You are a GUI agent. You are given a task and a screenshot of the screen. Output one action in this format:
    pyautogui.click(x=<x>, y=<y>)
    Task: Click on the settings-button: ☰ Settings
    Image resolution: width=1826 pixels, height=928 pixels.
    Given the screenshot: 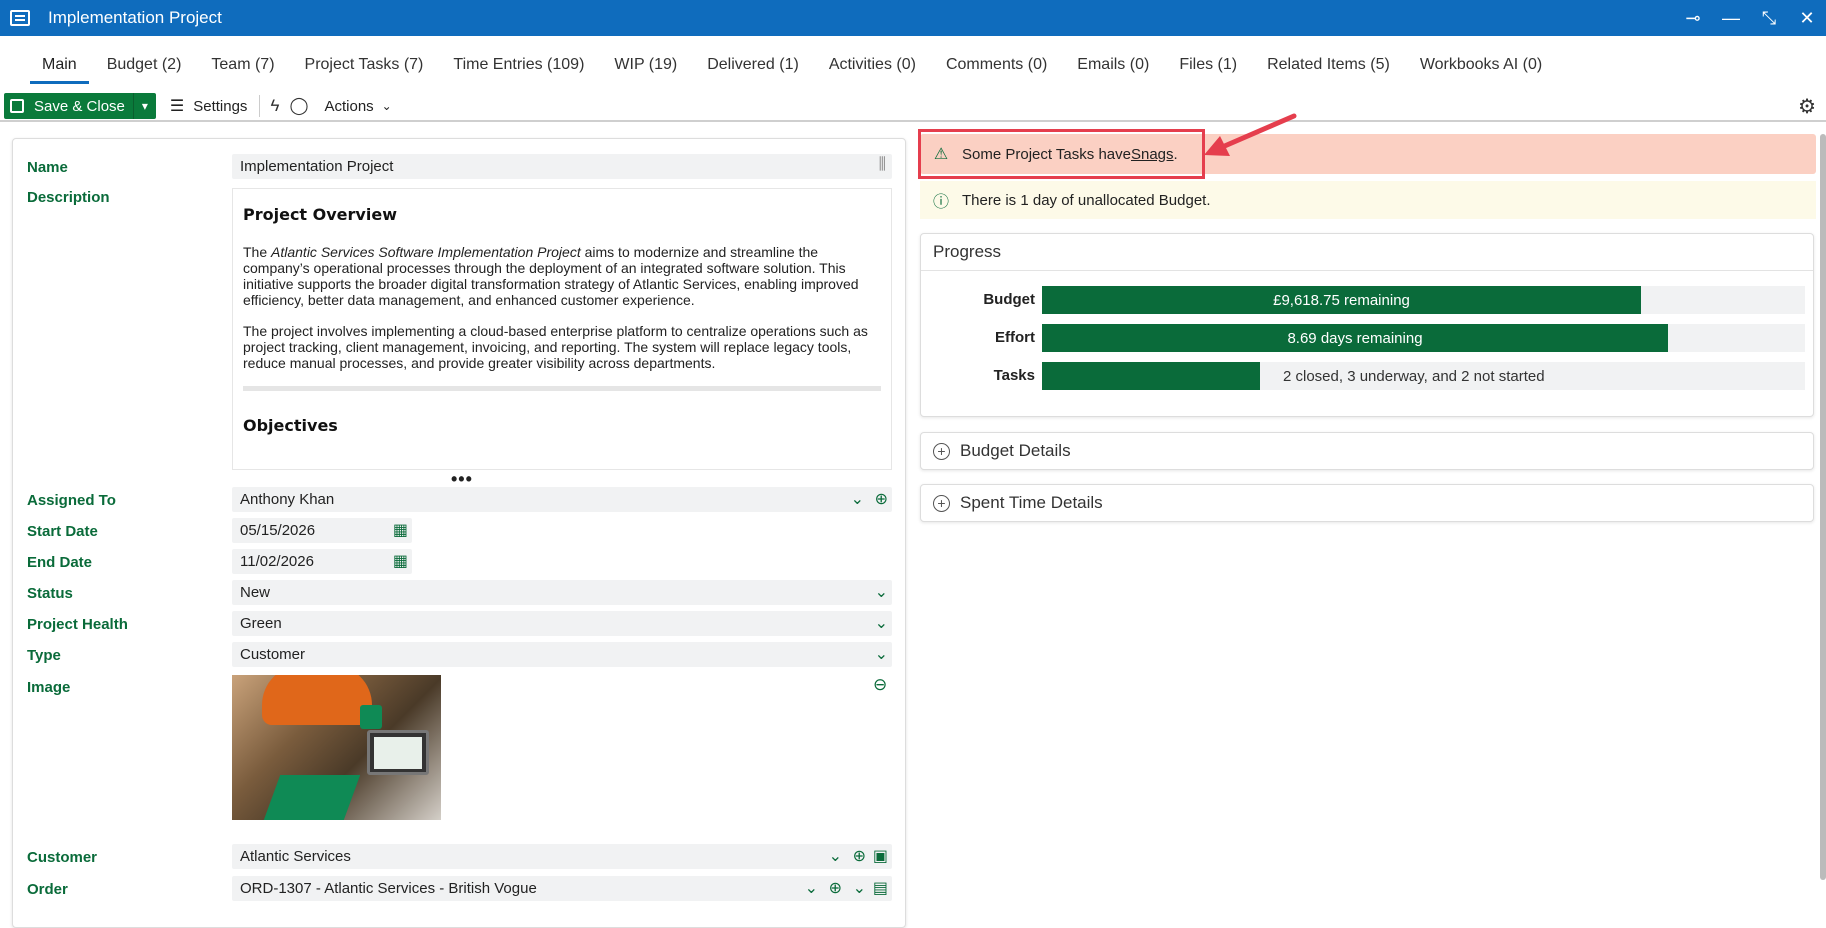 What is the action you would take?
    pyautogui.click(x=209, y=106)
    